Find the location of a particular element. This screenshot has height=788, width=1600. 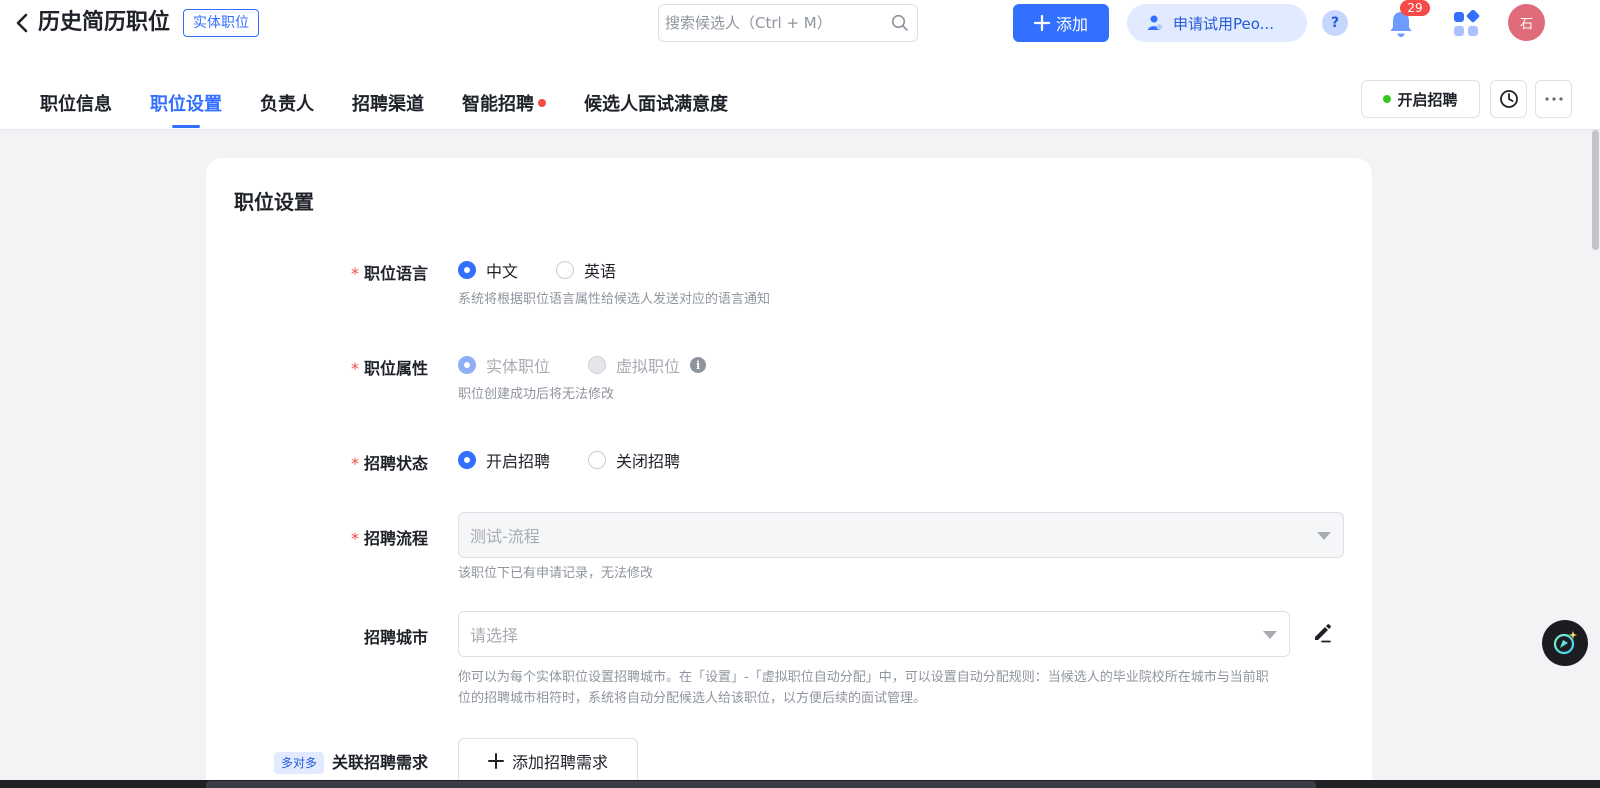

bottom-edge is located at coordinates (800, 784).